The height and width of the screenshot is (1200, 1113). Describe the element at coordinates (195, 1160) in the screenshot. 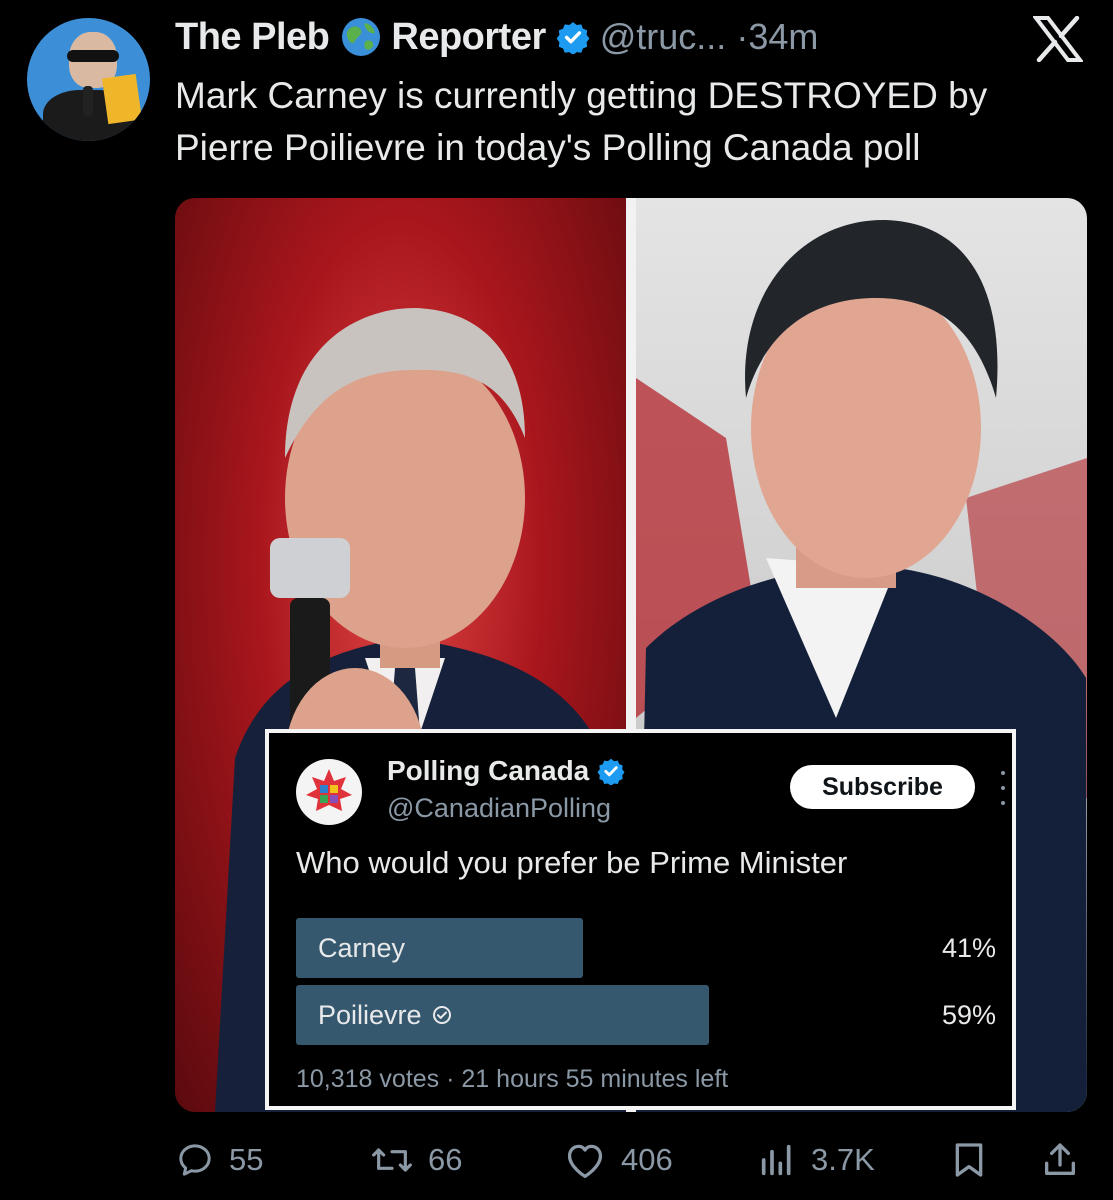

I see `reply-icon` at that location.